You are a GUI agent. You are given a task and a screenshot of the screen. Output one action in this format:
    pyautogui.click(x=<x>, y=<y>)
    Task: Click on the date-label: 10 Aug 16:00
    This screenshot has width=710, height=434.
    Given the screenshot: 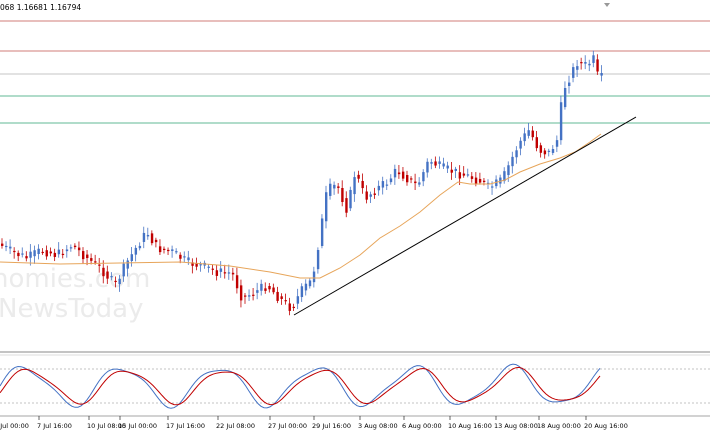 What is the action you would take?
    pyautogui.click(x=470, y=426)
    